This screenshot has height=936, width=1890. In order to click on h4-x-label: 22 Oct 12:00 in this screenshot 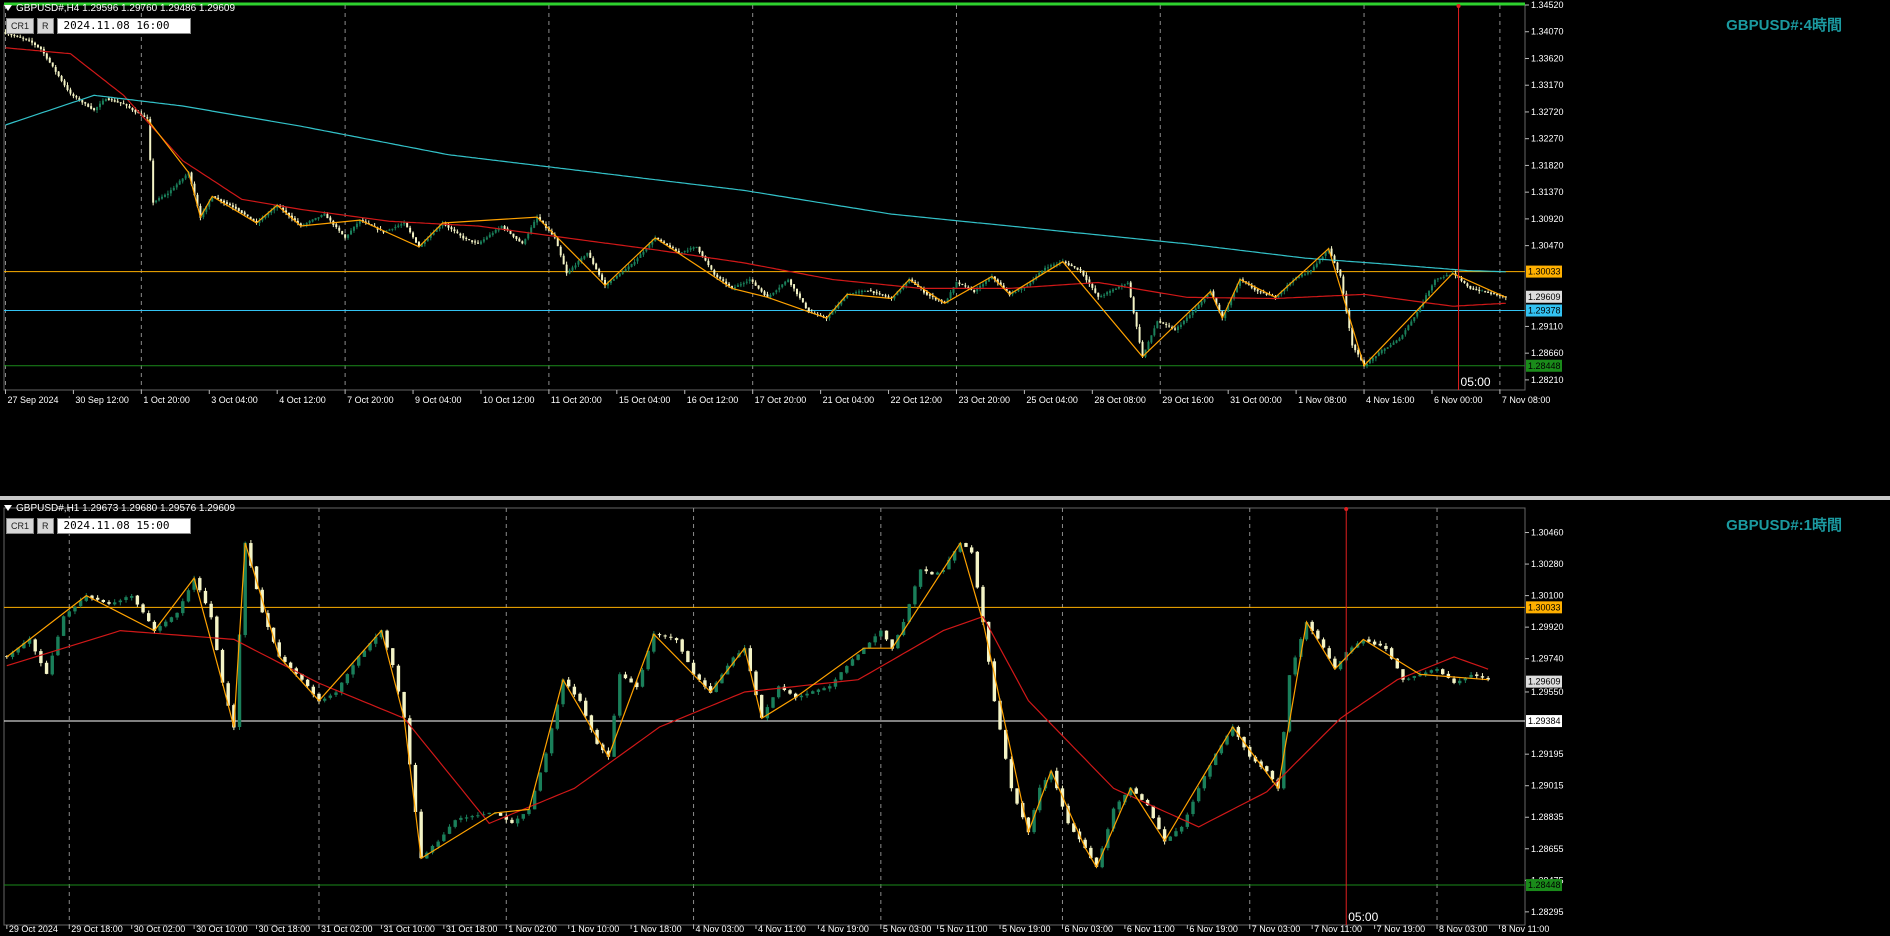, I will do `click(917, 400)`.